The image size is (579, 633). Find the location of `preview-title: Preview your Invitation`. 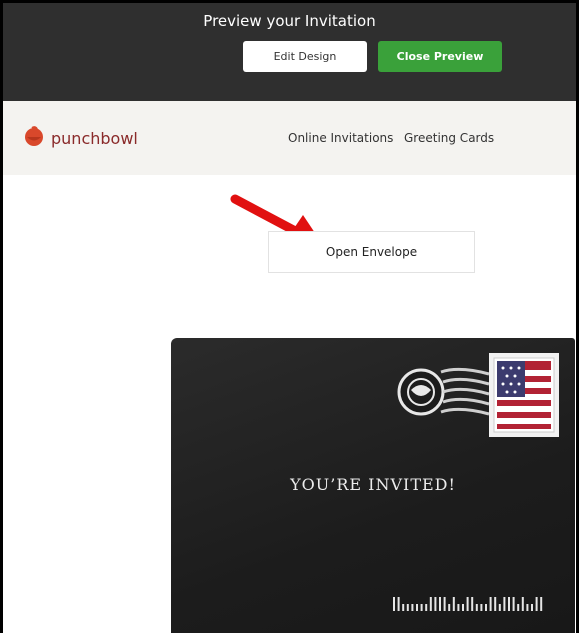

preview-title: Preview your Invitation is located at coordinates (289, 21).